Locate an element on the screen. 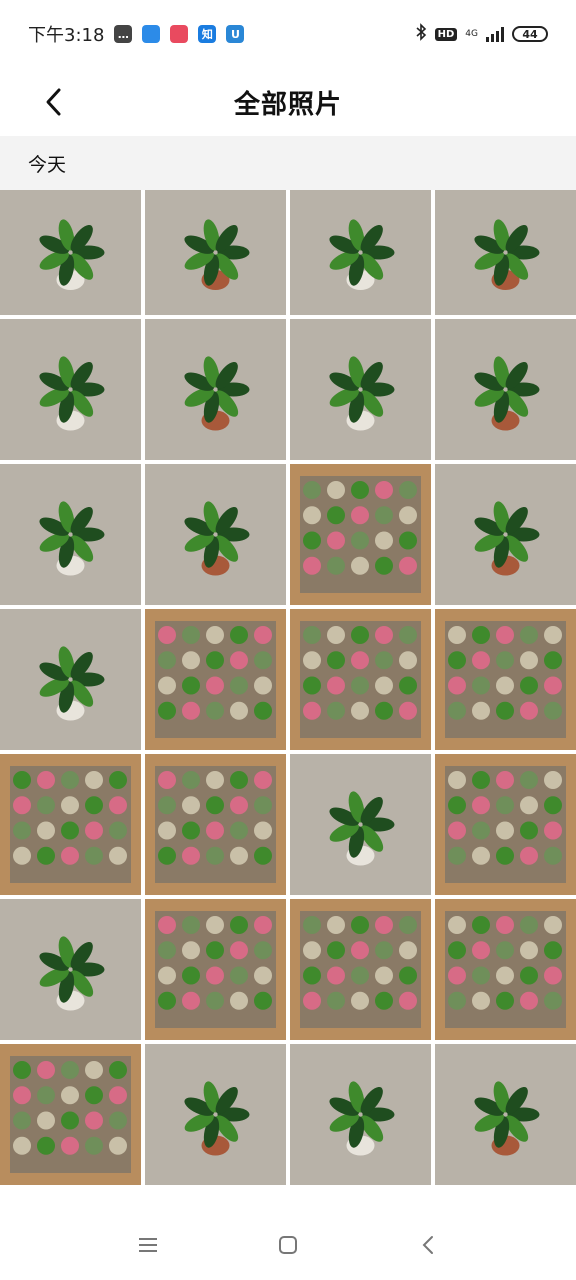 The width and height of the screenshot is (576, 1280). status-time: 下午3:18 is located at coordinates (66, 35).